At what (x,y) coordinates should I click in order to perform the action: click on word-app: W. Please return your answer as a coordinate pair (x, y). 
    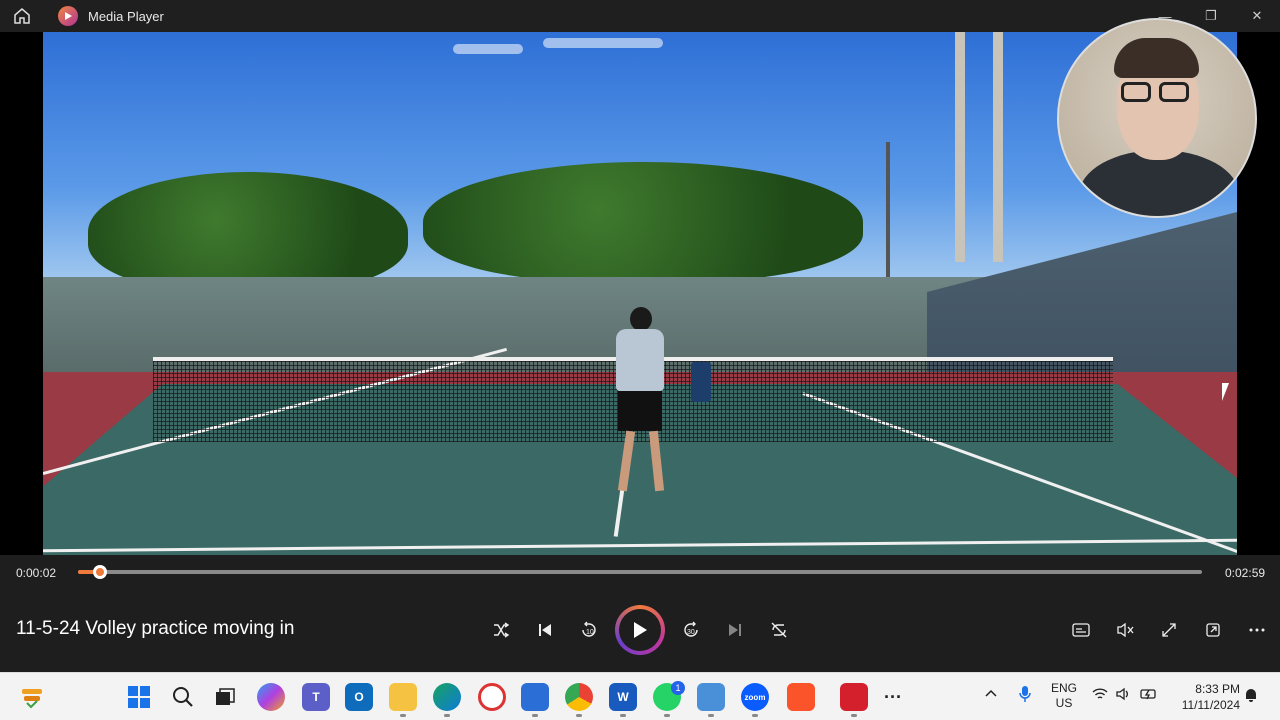
    Looking at the image, I should click on (623, 697).